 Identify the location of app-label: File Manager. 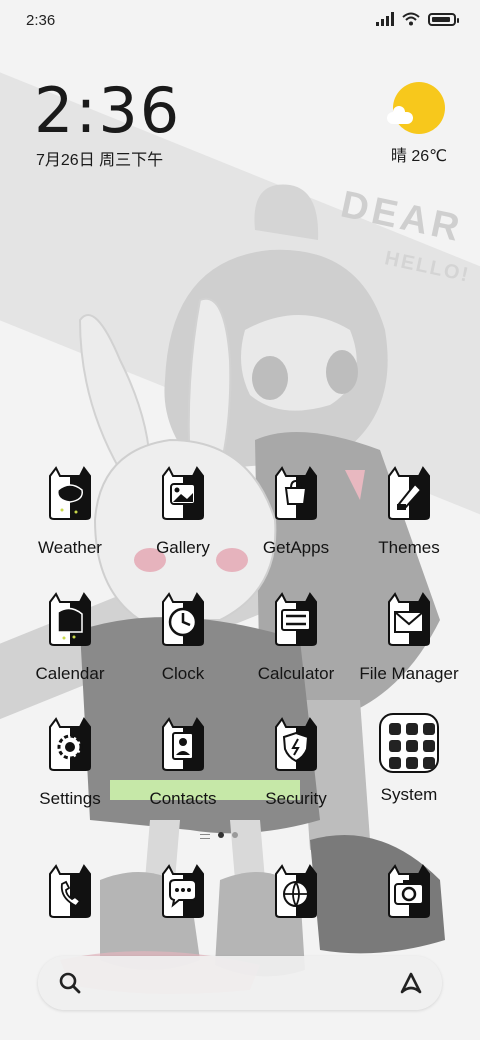
(409, 673).